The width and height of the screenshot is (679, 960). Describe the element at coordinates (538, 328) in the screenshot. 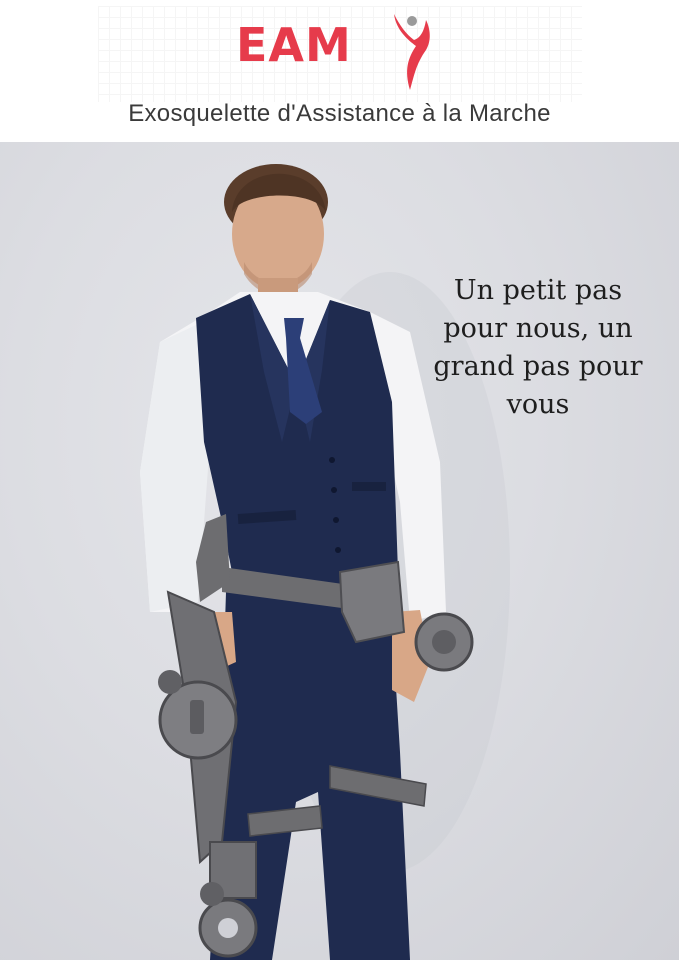

I see `slogan-line: pour nous, un` at that location.